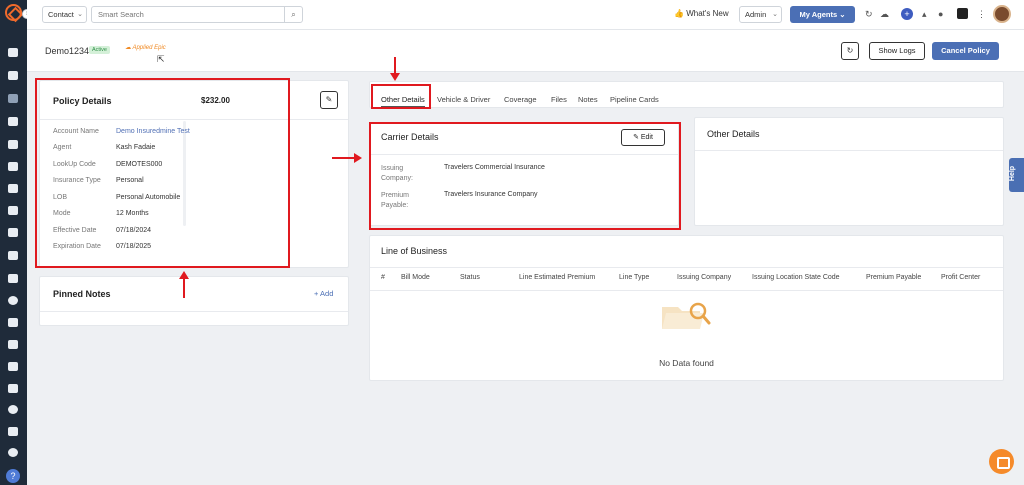 This screenshot has width=1024, height=485. What do you see at coordinates (634, 99) in the screenshot?
I see `tab-pipeline-cards: Pipeline Cards` at bounding box center [634, 99].